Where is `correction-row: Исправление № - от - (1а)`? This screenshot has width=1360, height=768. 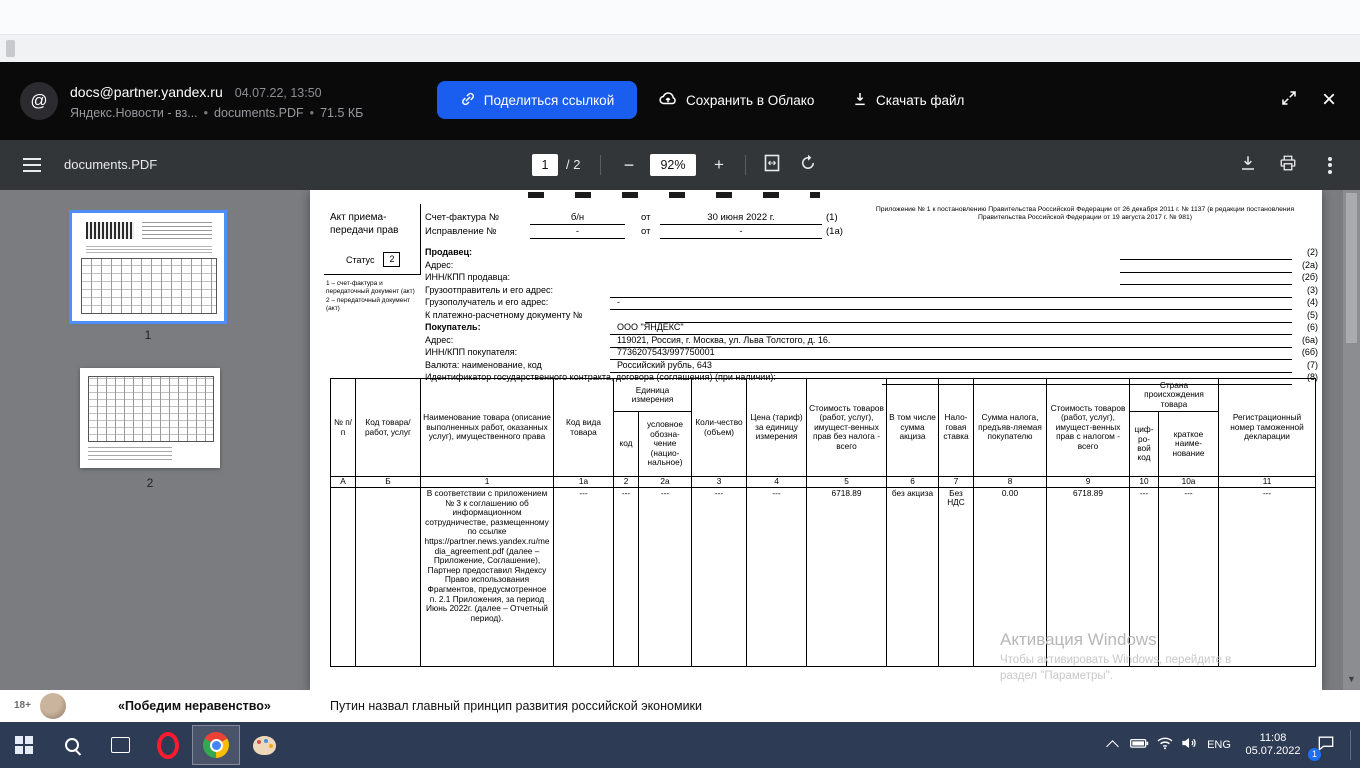
correction-row: Исправление № - от - (1а) is located at coordinates (814, 232).